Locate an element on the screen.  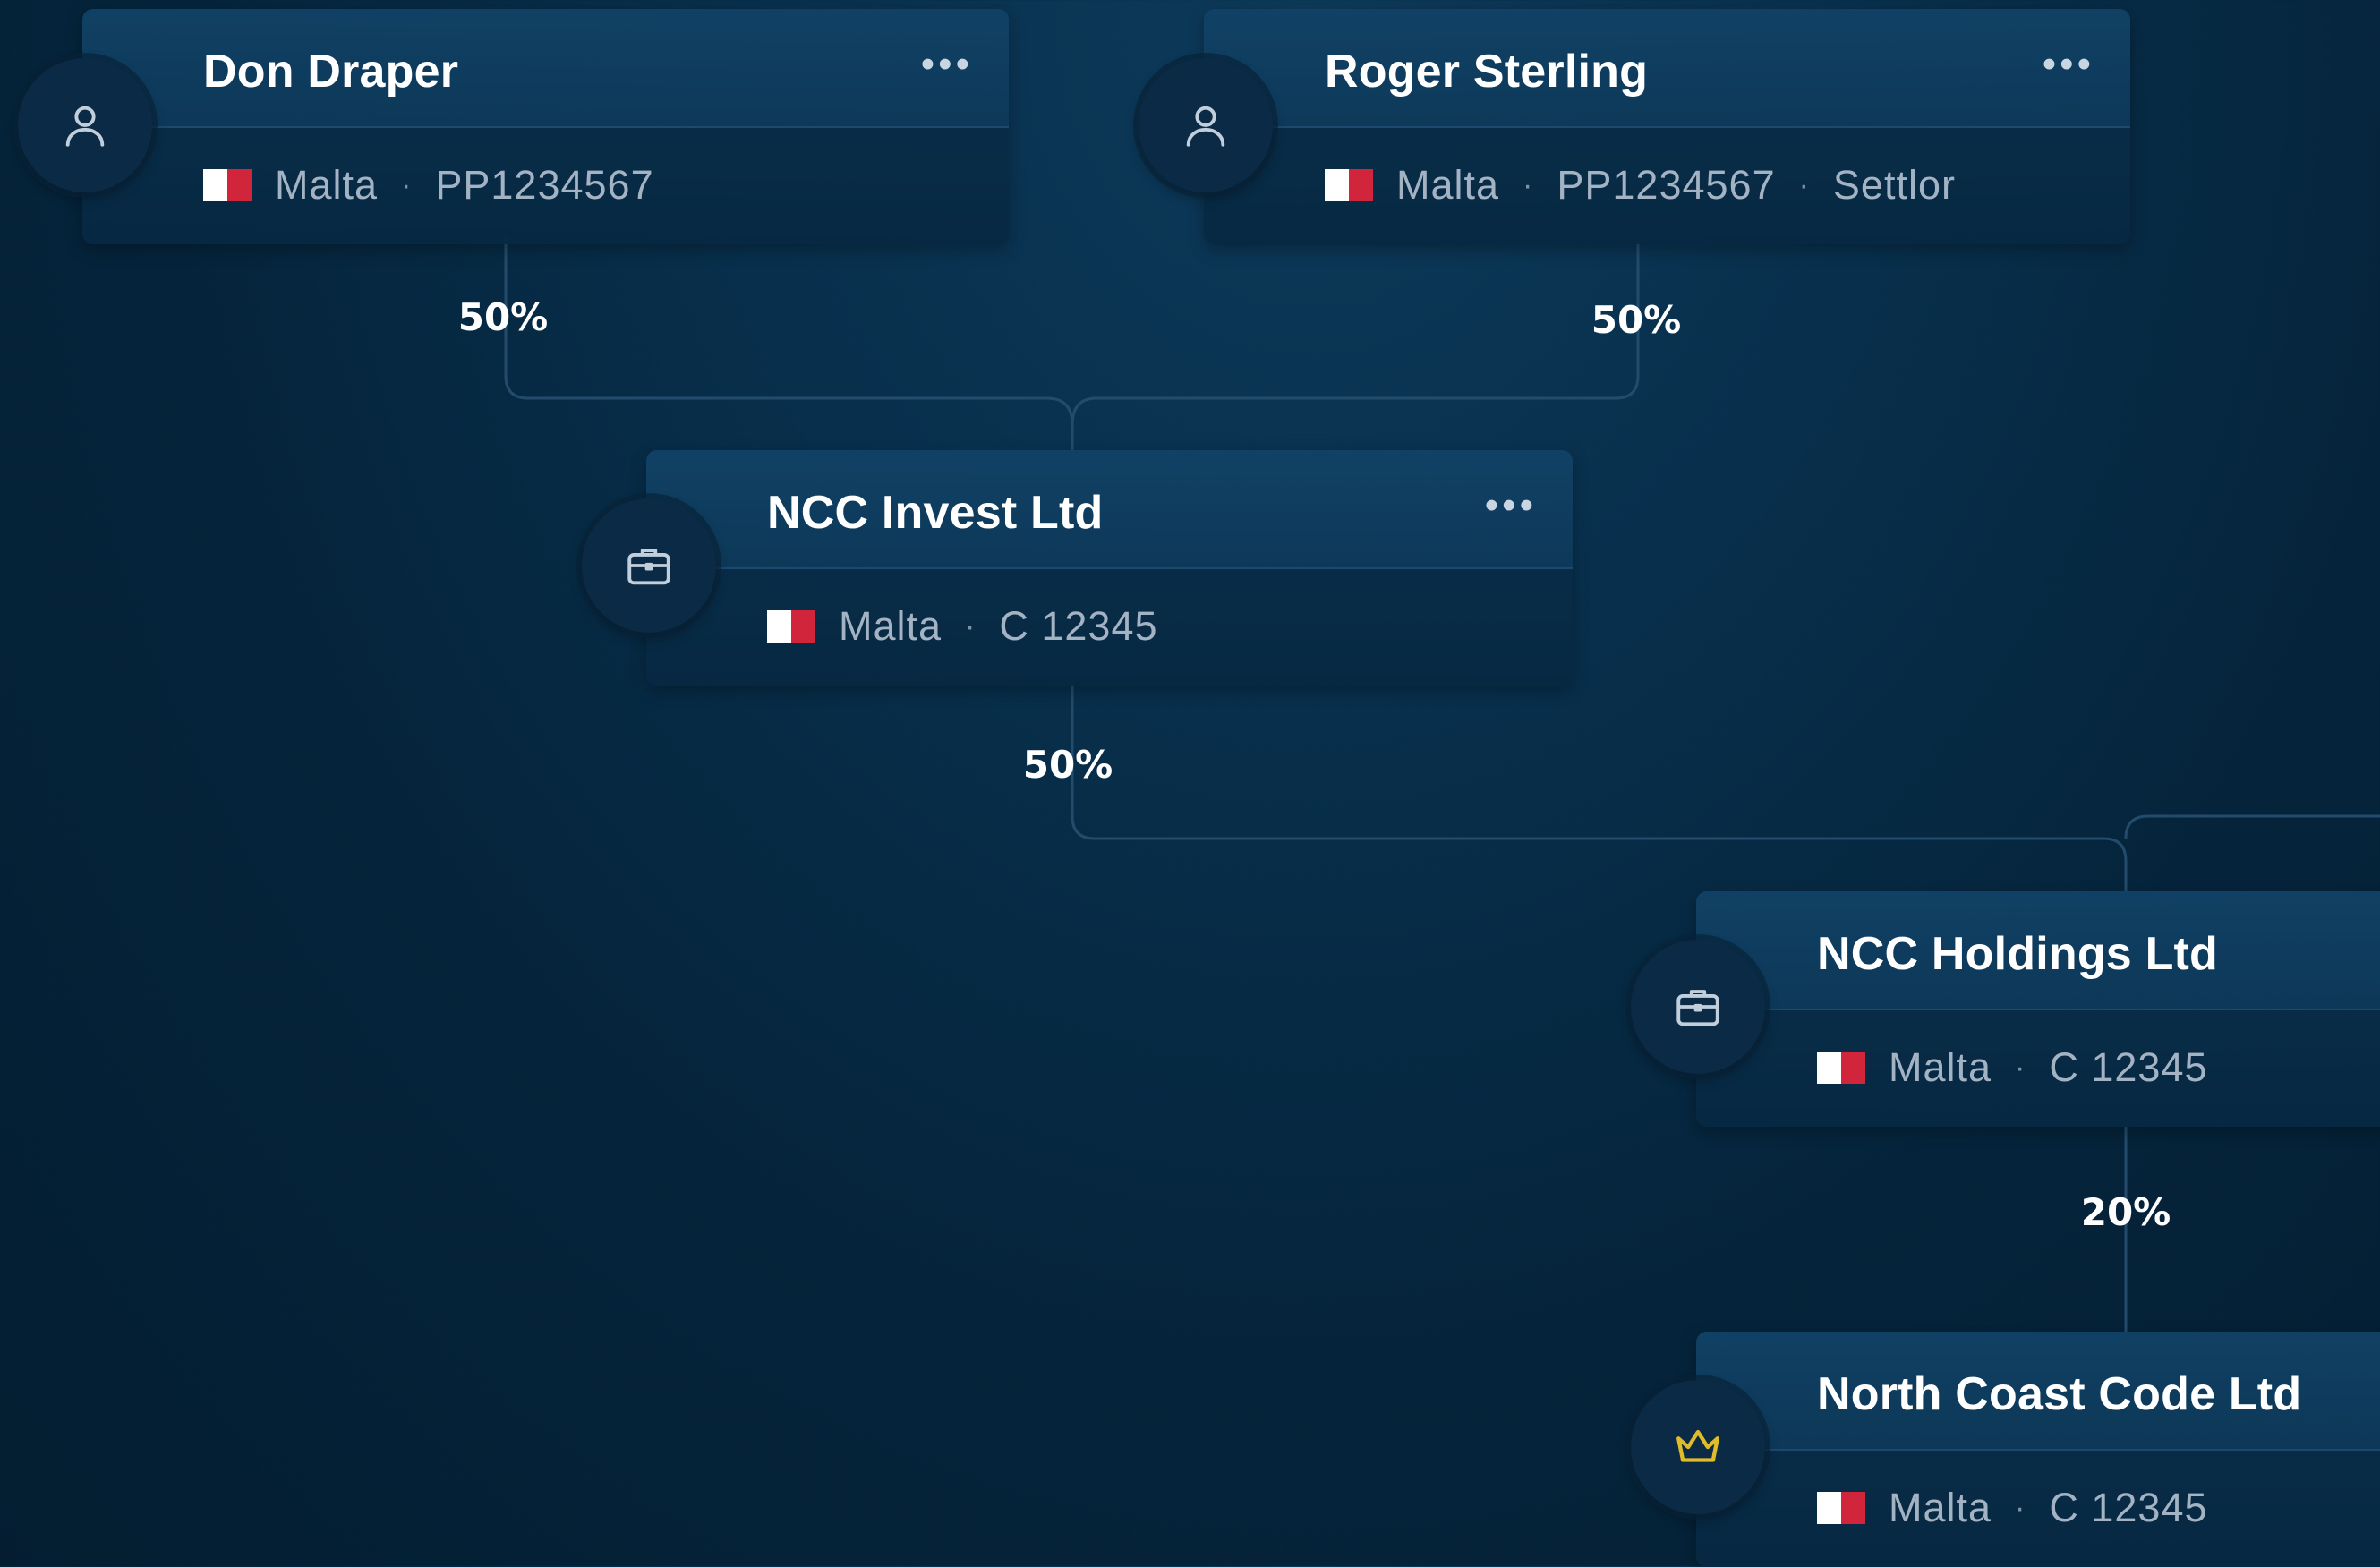
entity-card-north-coast-code: North Coast Code Ltd Malta · C 12345 is located at coordinates (2038, 1450).